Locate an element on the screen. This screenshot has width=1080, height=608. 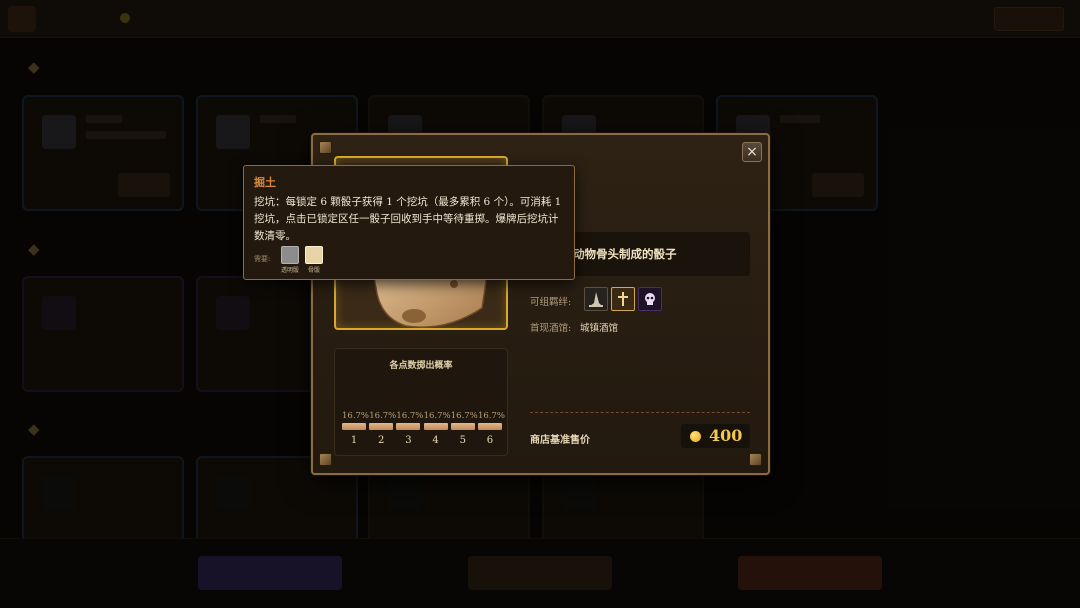
required-item: 骨骰 is located at coordinates (314, 260).